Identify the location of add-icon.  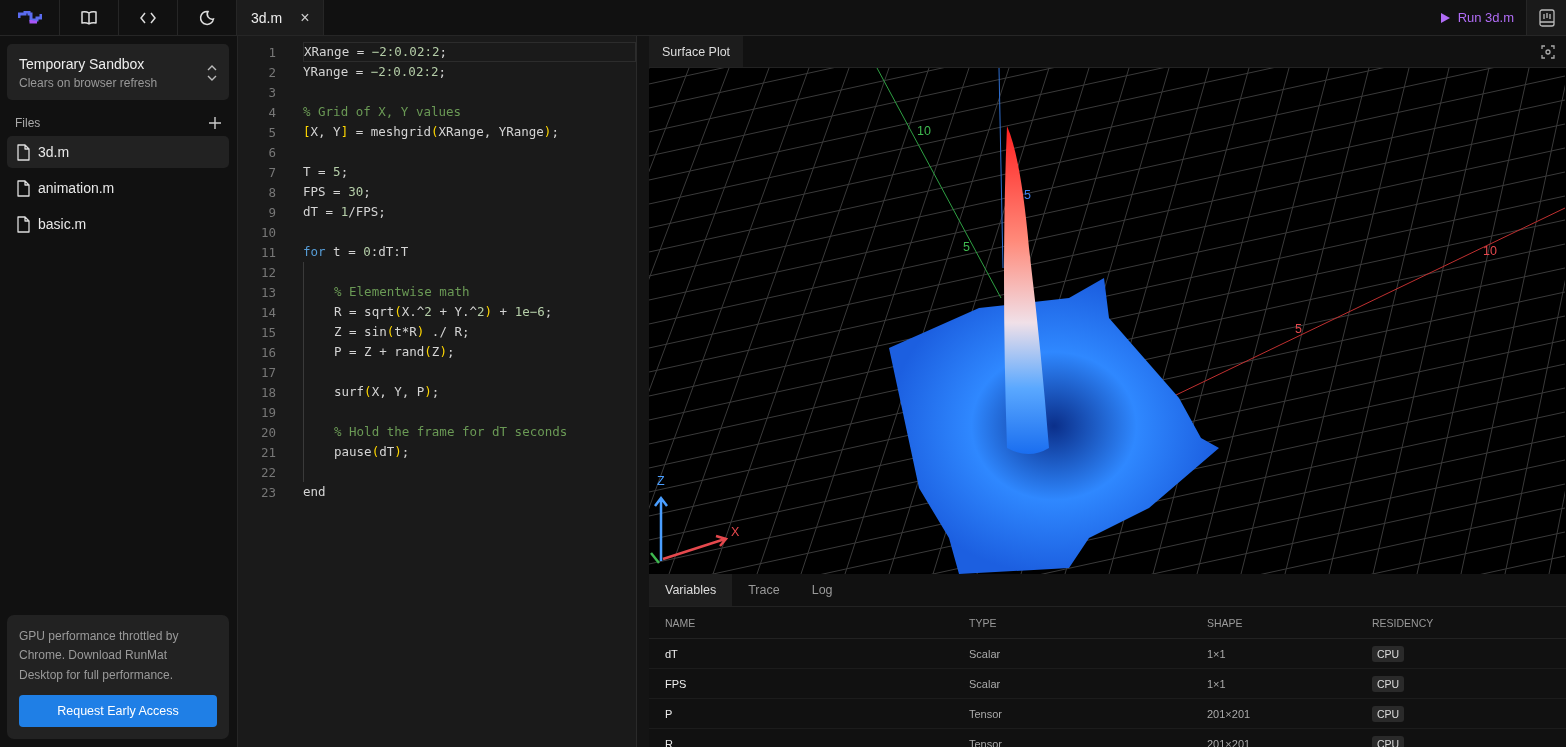
(215, 123).